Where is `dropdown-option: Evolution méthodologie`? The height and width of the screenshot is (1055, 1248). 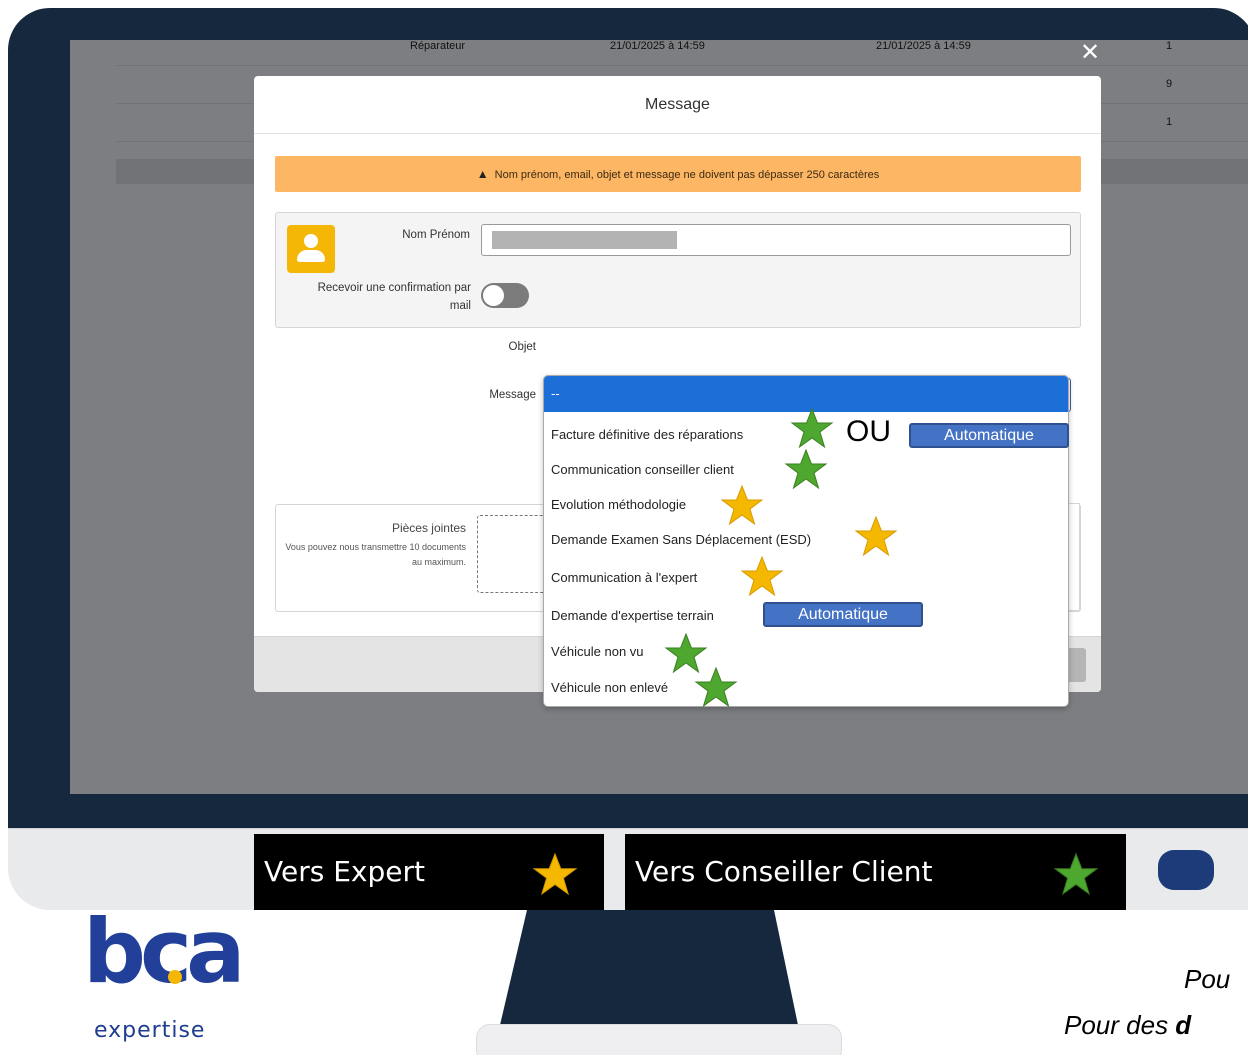
dropdown-option: Evolution méthodologie is located at coordinates (806, 504).